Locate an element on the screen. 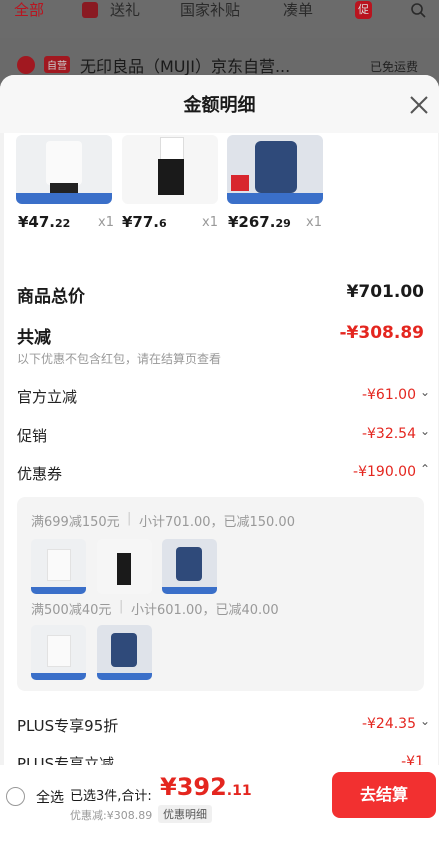 The height and width of the screenshot is (842, 439). tab-national-subsidy: 国家补贴 is located at coordinates (210, 12).